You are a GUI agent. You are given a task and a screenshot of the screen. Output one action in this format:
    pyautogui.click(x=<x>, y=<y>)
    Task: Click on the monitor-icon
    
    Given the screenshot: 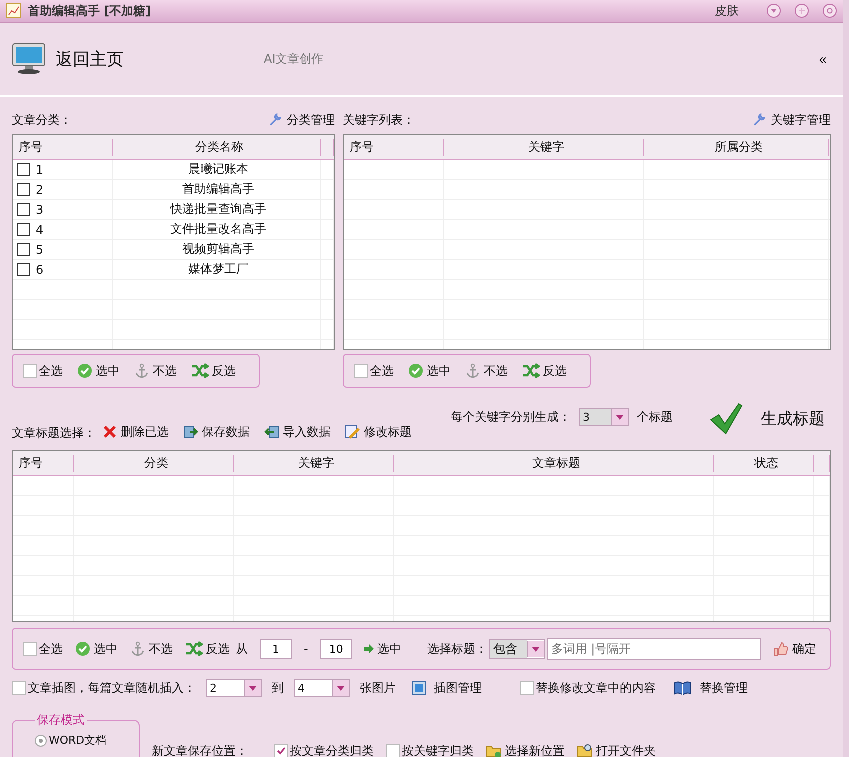 What is the action you would take?
    pyautogui.click(x=29, y=59)
    